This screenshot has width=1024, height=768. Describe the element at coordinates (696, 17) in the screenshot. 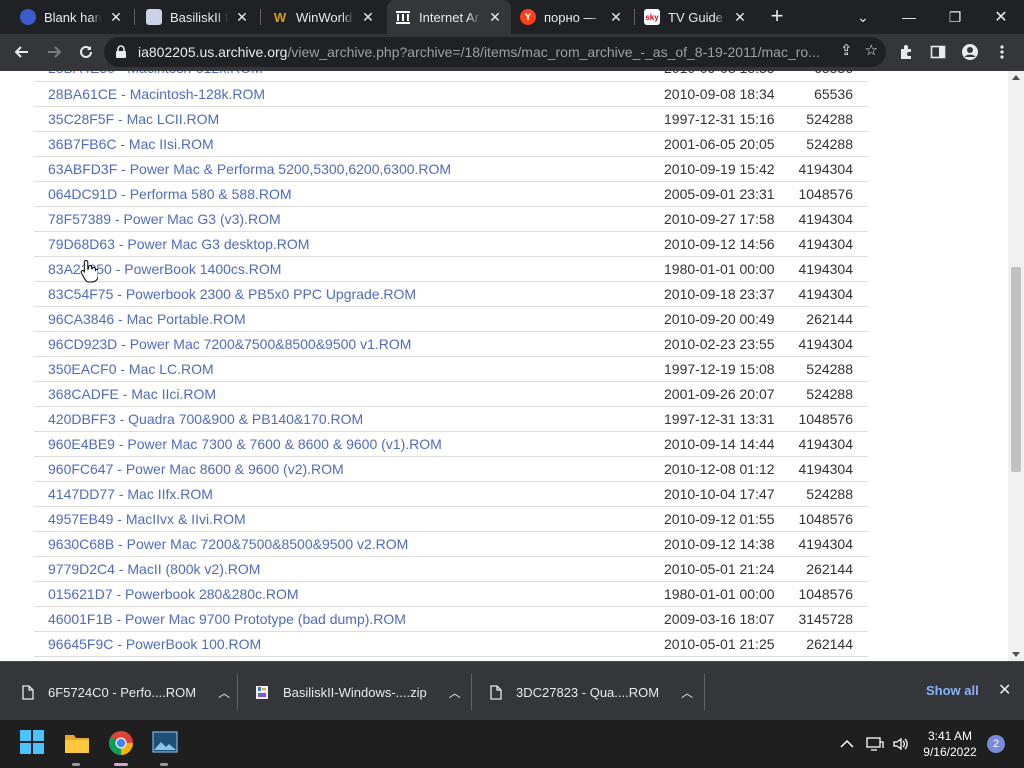

I see `tab-tv-guide: sky TV Guide | ✕` at that location.